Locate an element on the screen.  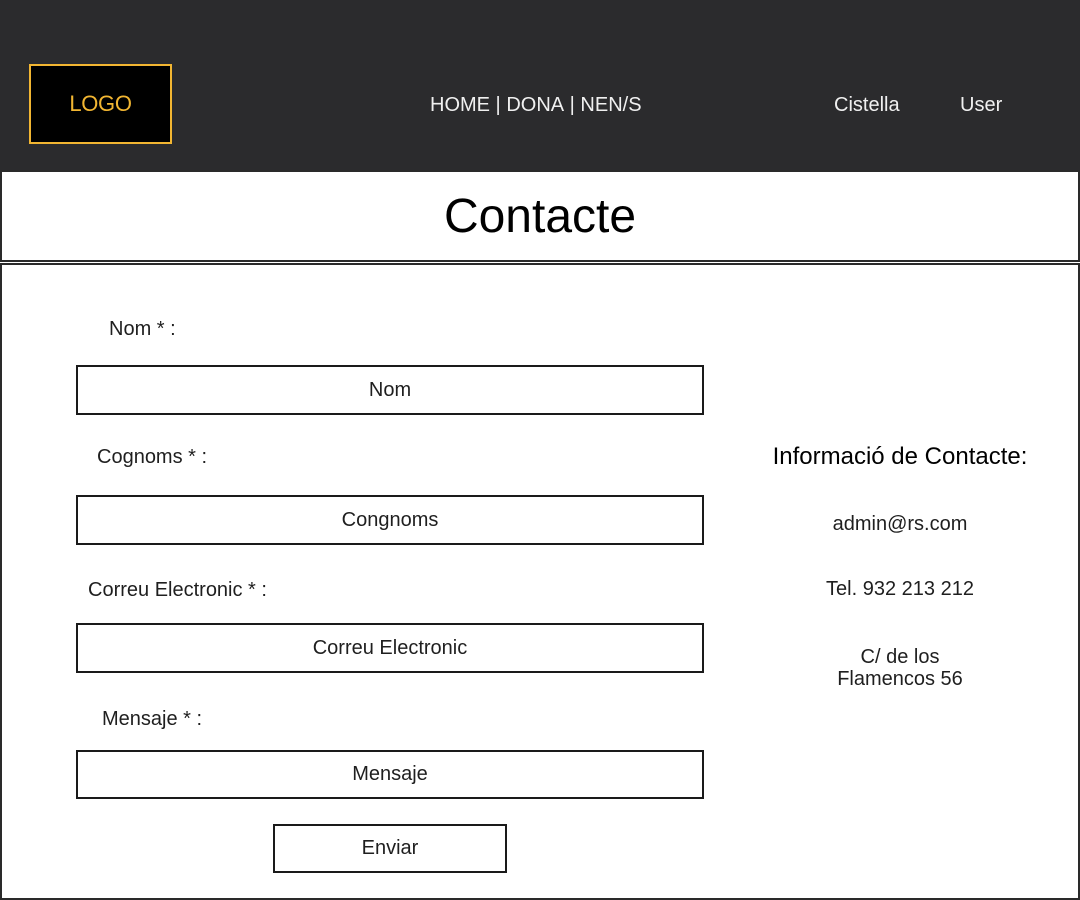
main-nav: HOME | DONA | NEN/S is located at coordinates (536, 105).